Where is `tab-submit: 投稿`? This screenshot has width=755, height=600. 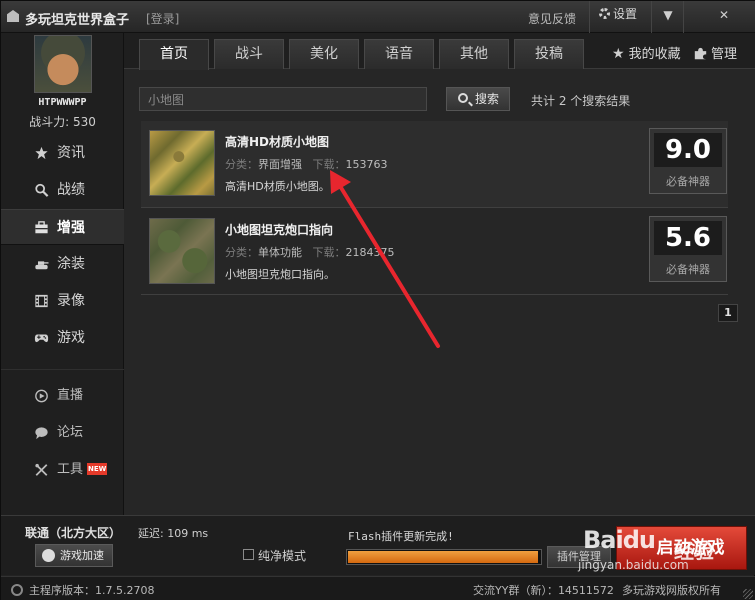 tab-submit: 投稿 is located at coordinates (549, 54).